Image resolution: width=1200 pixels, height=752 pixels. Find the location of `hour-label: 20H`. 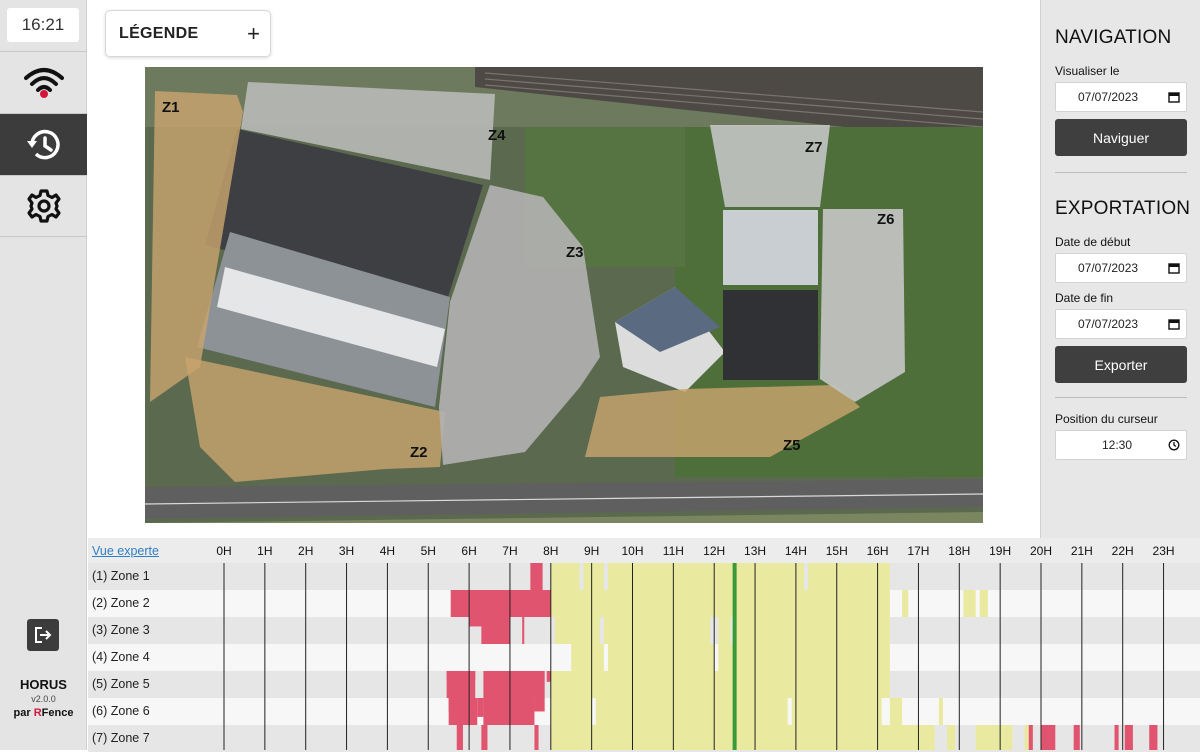

hour-label: 20H is located at coordinates (1041, 551).